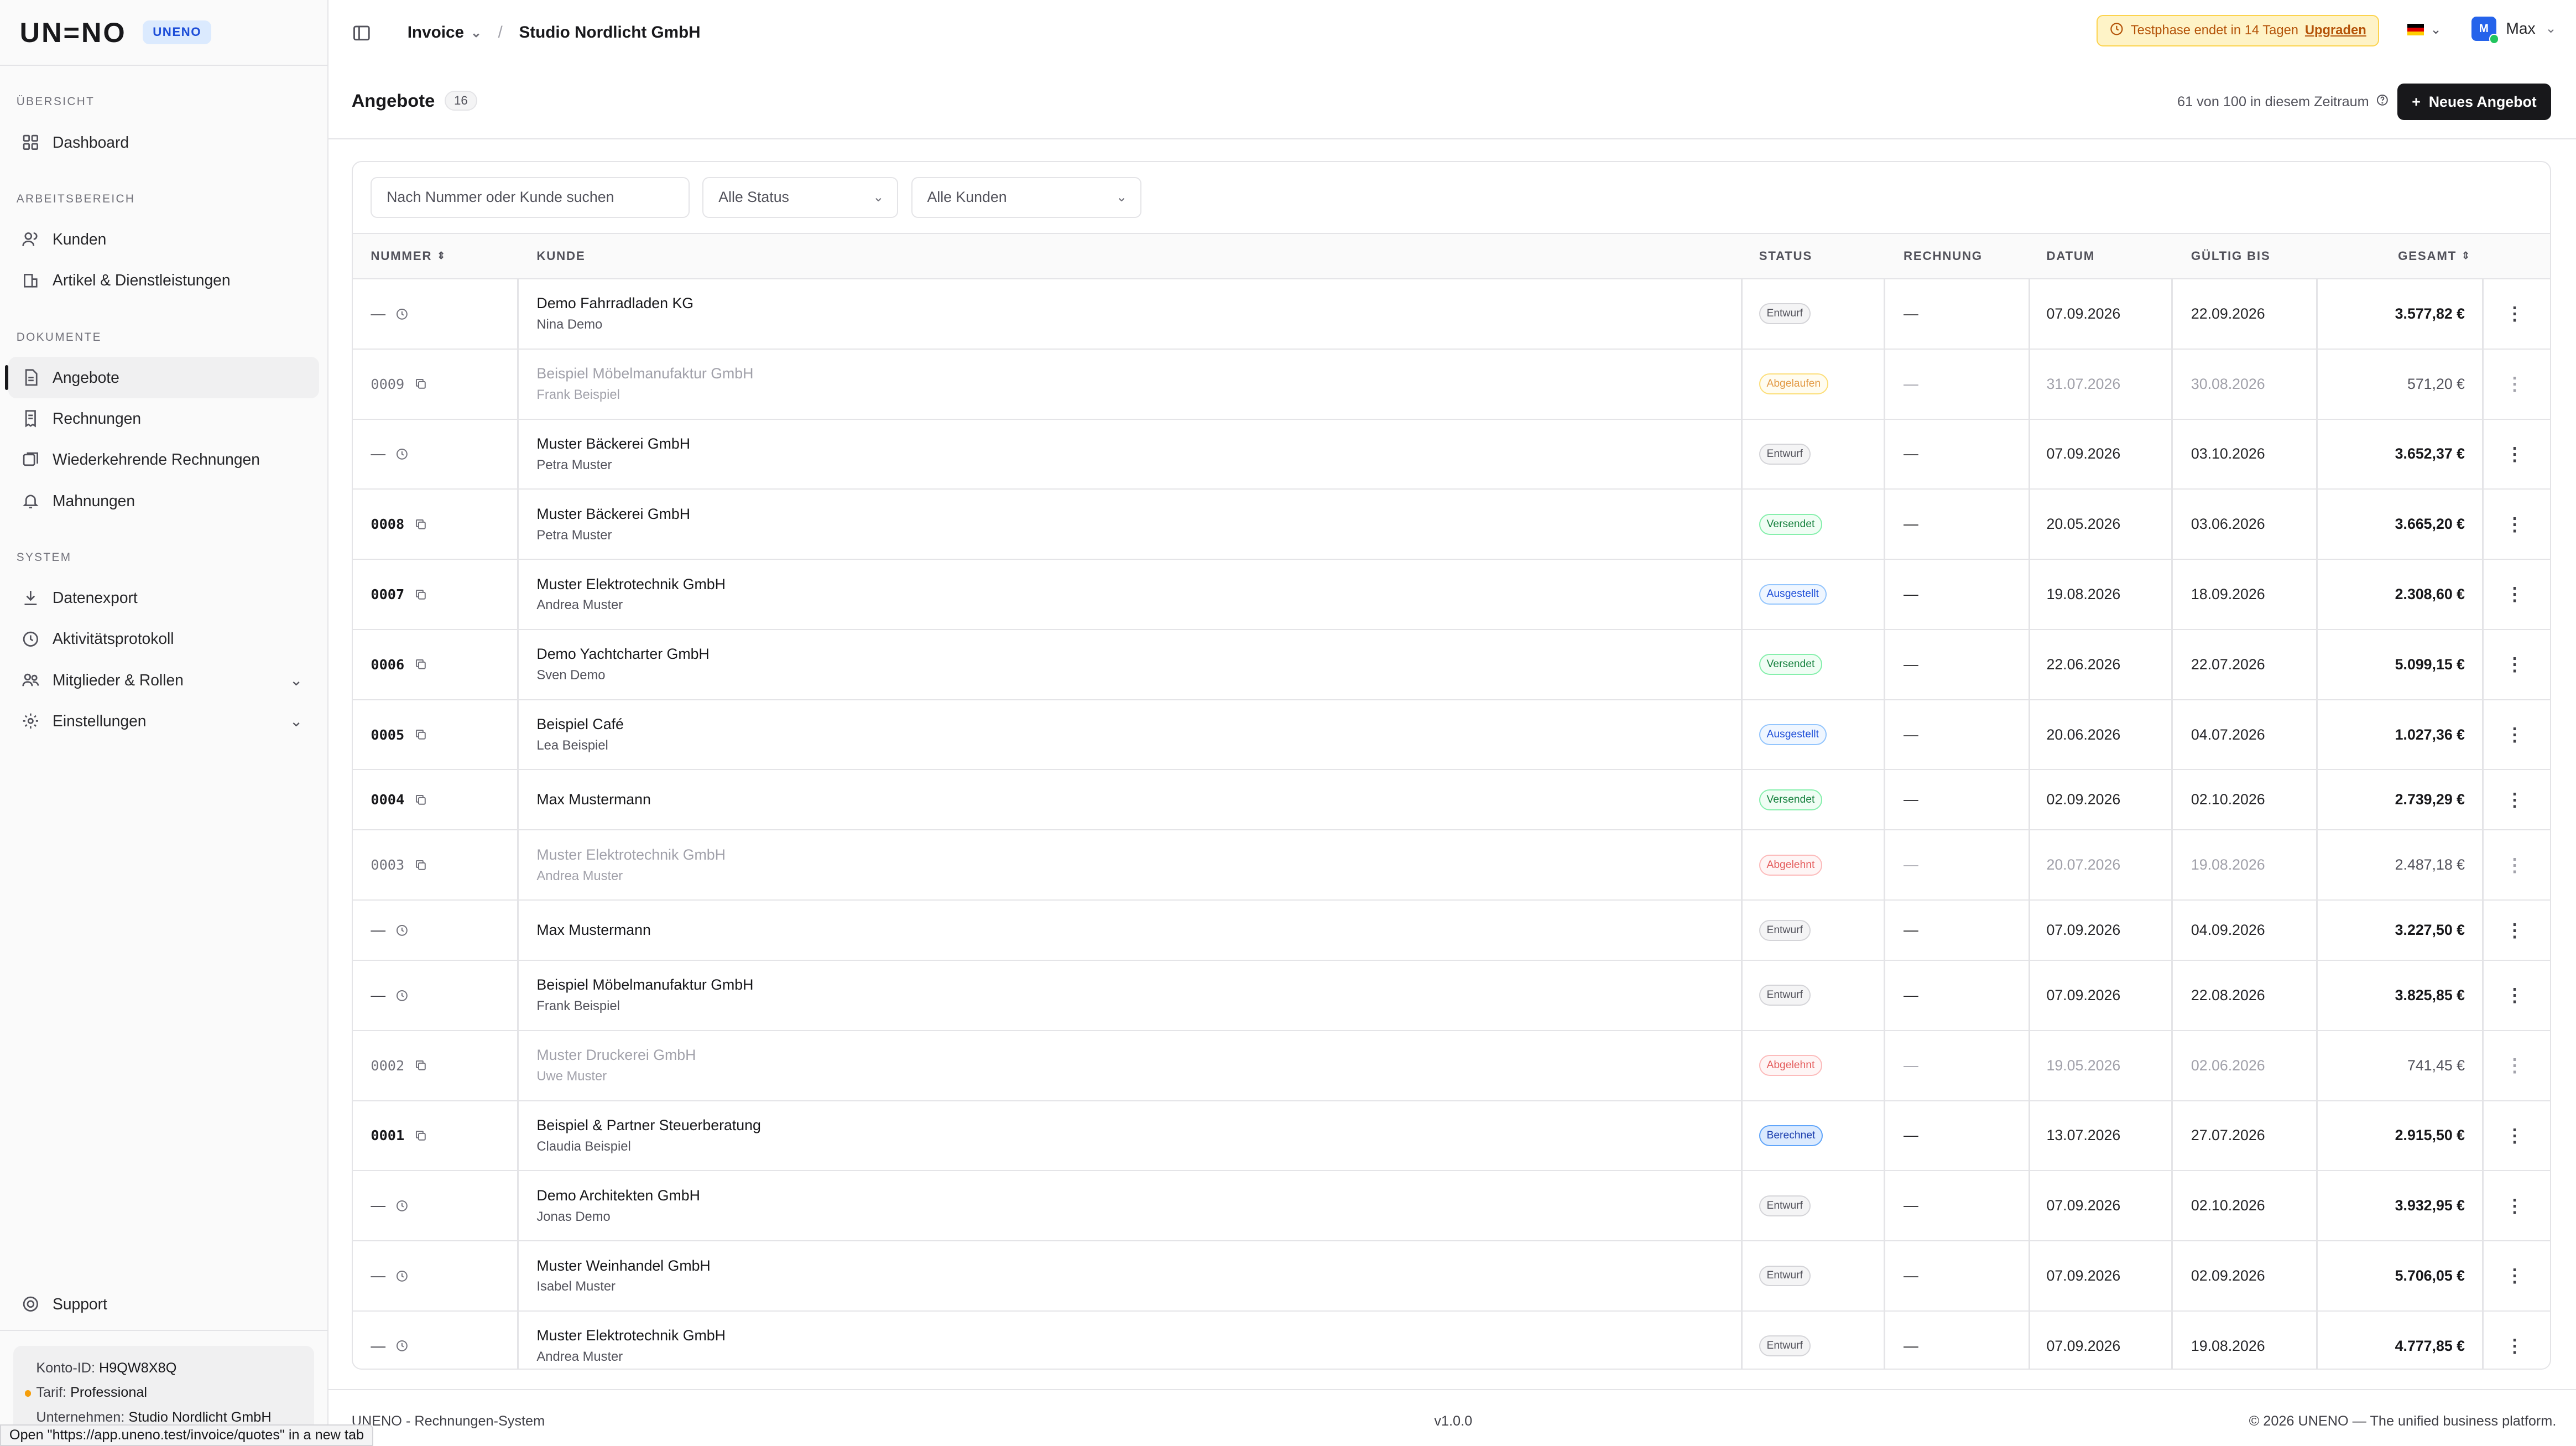  Describe the element at coordinates (163, 418) in the screenshot. I see `sidebar-item-rechnungen: Rechnungen` at that location.